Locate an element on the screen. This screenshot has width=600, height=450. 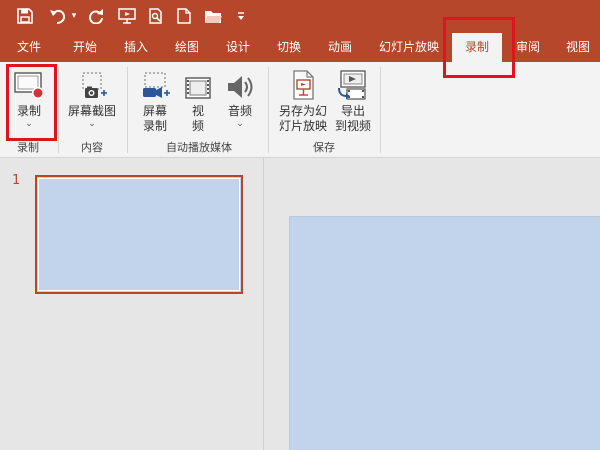
from-beginning-icon is located at coordinates (127, 16).